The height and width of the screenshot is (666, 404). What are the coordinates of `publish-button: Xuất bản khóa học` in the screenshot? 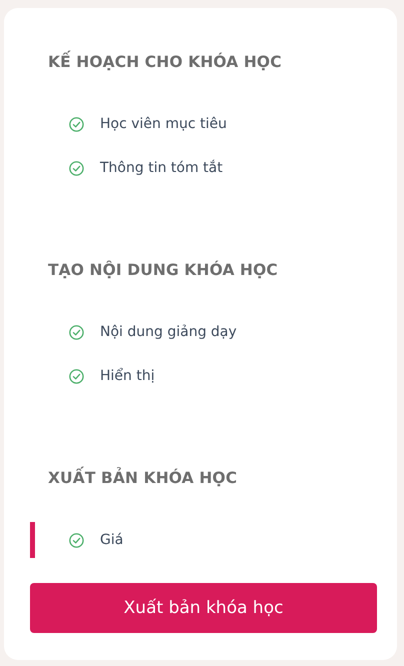 It's located at (203, 608).